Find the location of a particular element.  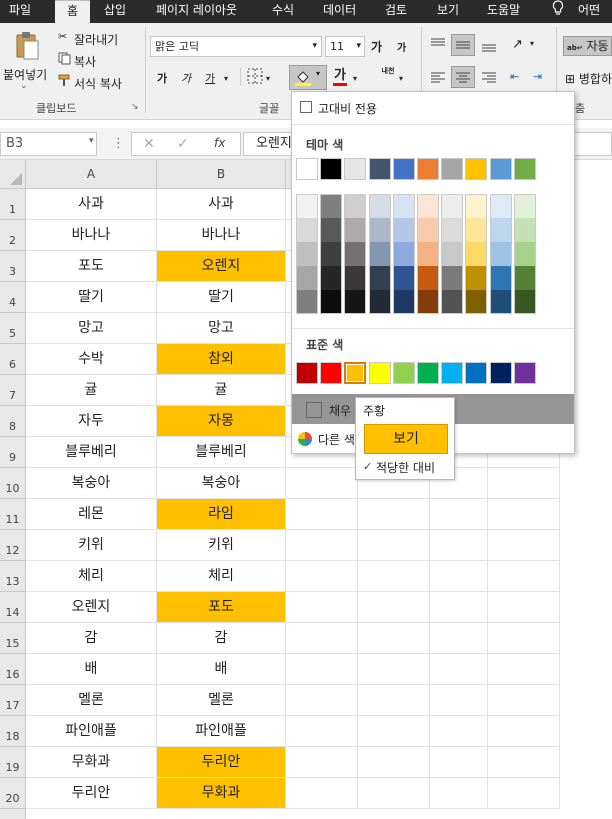

insert-function-icon: fx is located at coordinates (219, 143).